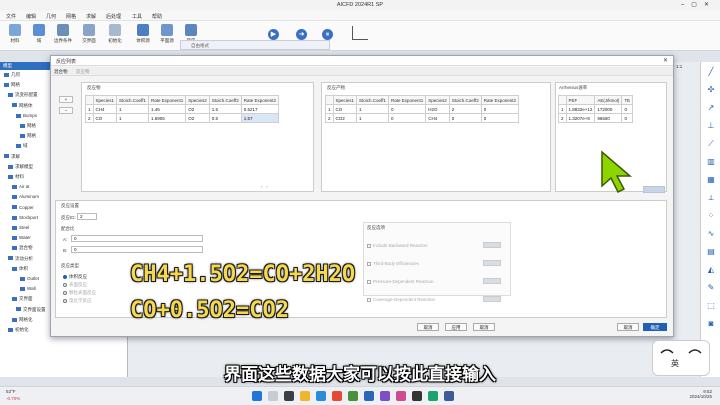 Image resolution: width=720 pixels, height=405 pixels. What do you see at coordinates (16, 177) in the screenshot?
I see `tree-item: 材料` at bounding box center [16, 177].